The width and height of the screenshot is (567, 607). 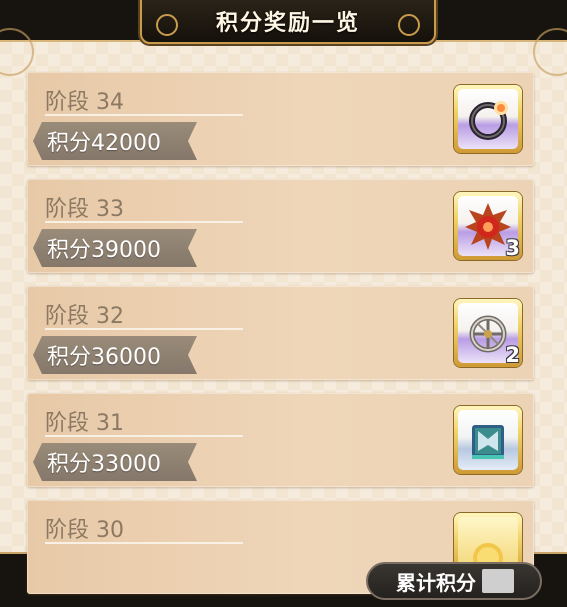 What do you see at coordinates (436, 582) in the screenshot?
I see `total-points-label: 累计积分` at bounding box center [436, 582].